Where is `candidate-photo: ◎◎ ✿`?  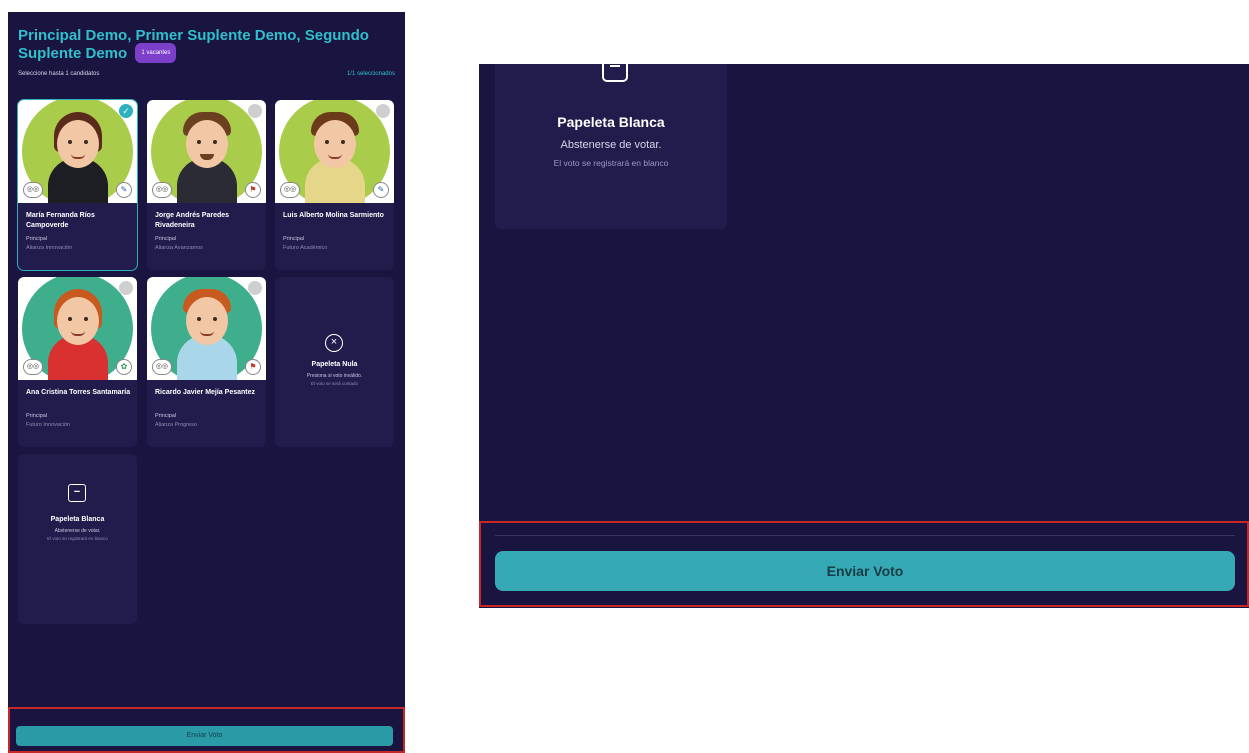 candidate-photo: ◎◎ ✿ is located at coordinates (77, 328).